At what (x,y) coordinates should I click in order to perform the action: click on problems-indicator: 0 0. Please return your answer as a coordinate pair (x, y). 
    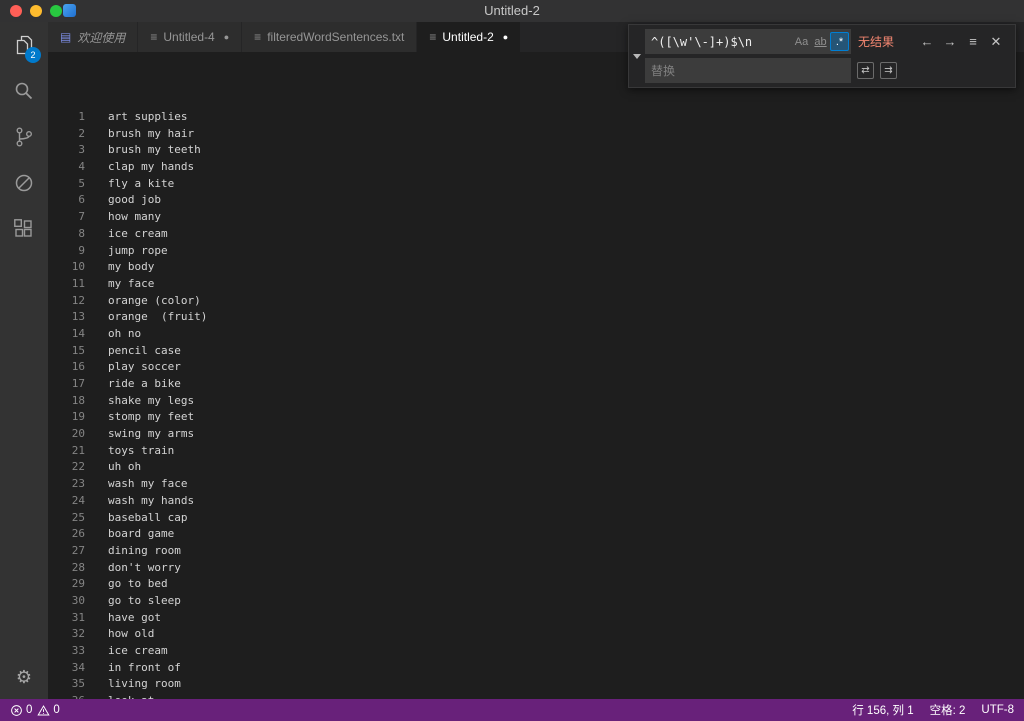
    Looking at the image, I should click on (37, 710).